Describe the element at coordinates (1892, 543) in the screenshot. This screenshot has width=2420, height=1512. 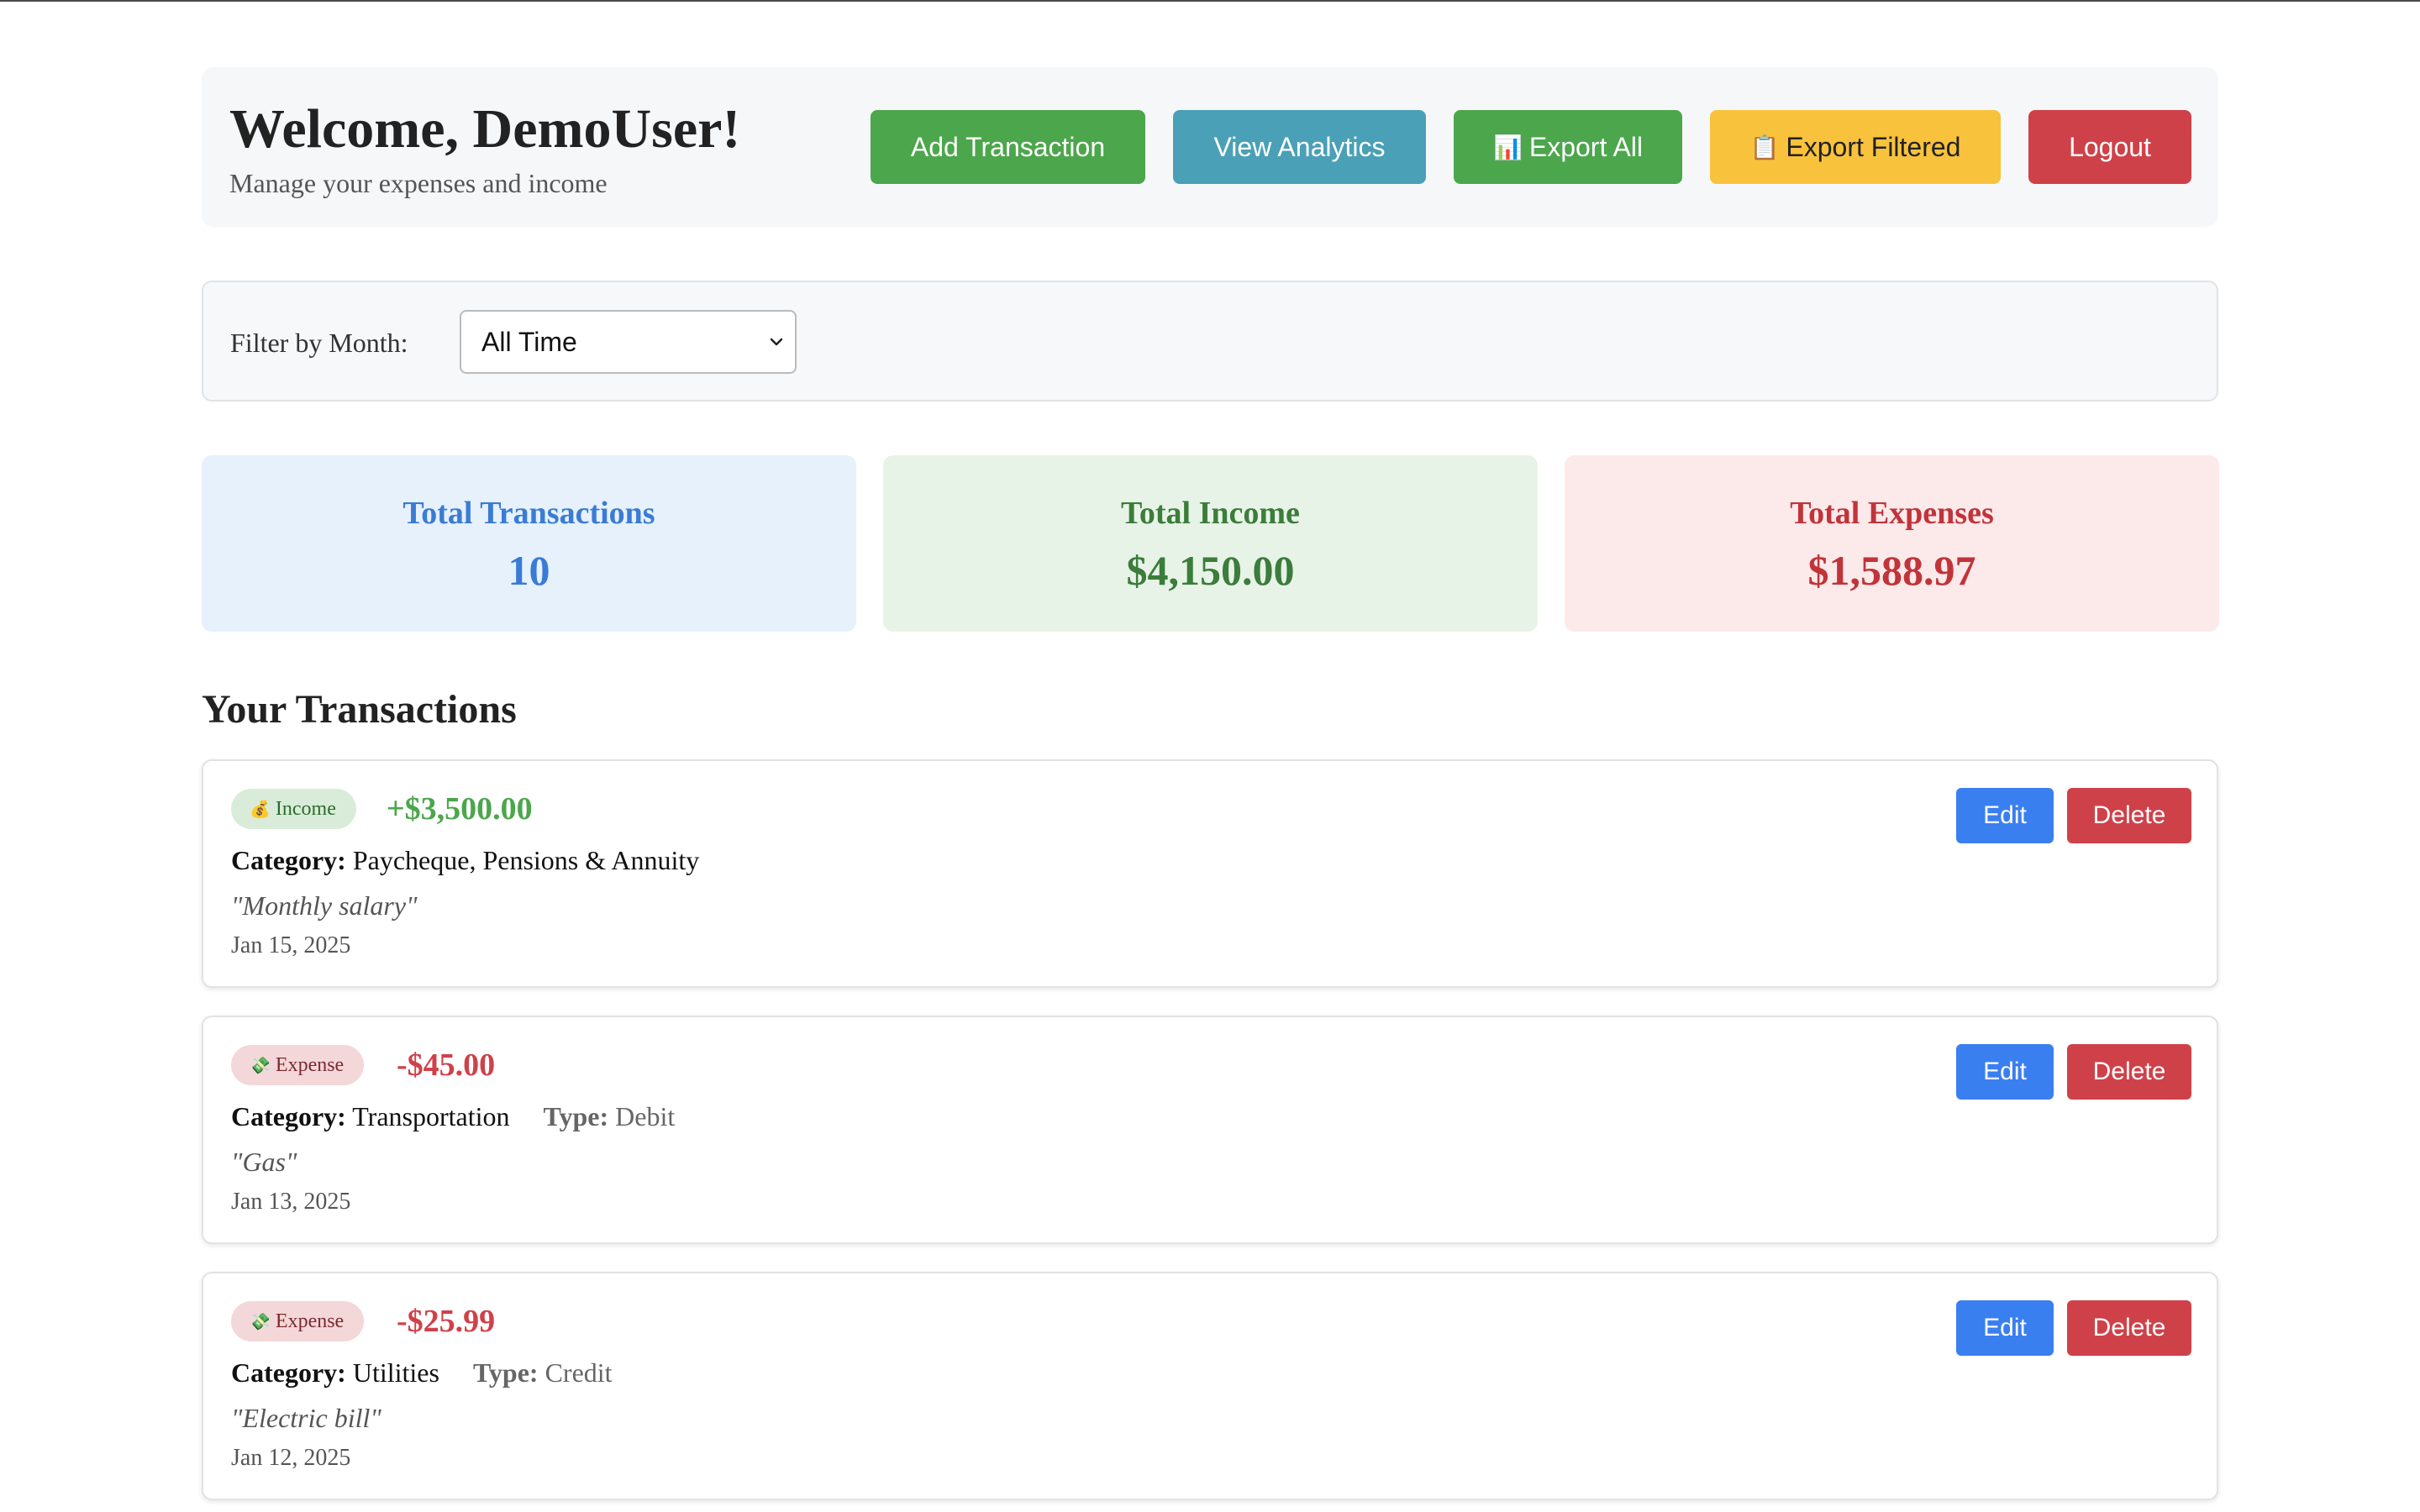
I see `total-expenses-card: Total Expenses $1,588.97` at that location.